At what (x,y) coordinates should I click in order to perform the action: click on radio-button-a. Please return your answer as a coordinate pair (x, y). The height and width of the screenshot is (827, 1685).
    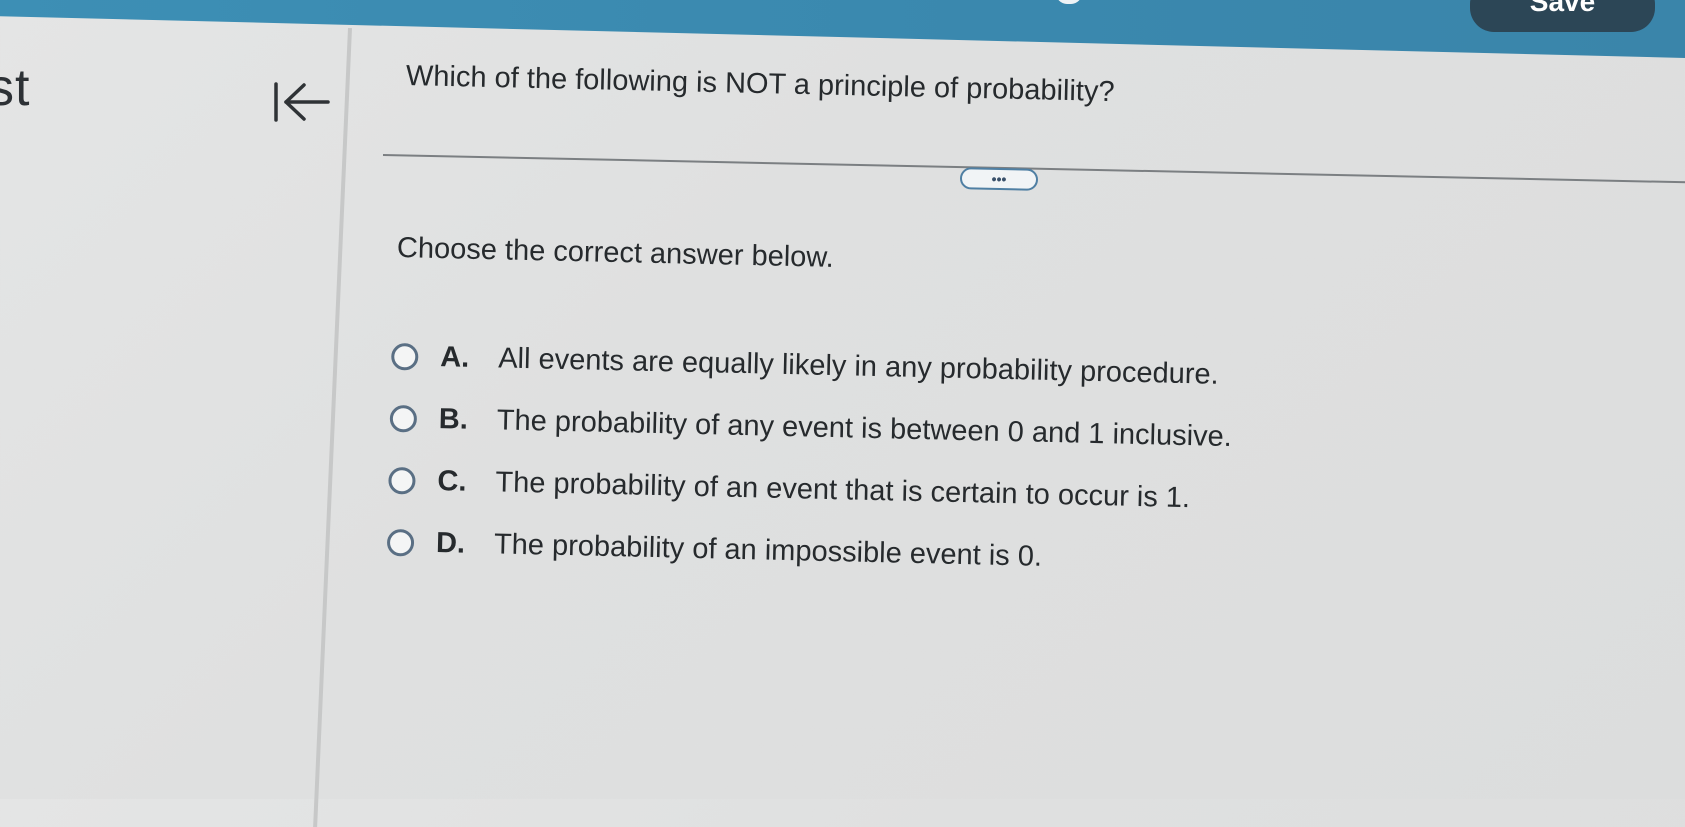
    Looking at the image, I should click on (404, 356).